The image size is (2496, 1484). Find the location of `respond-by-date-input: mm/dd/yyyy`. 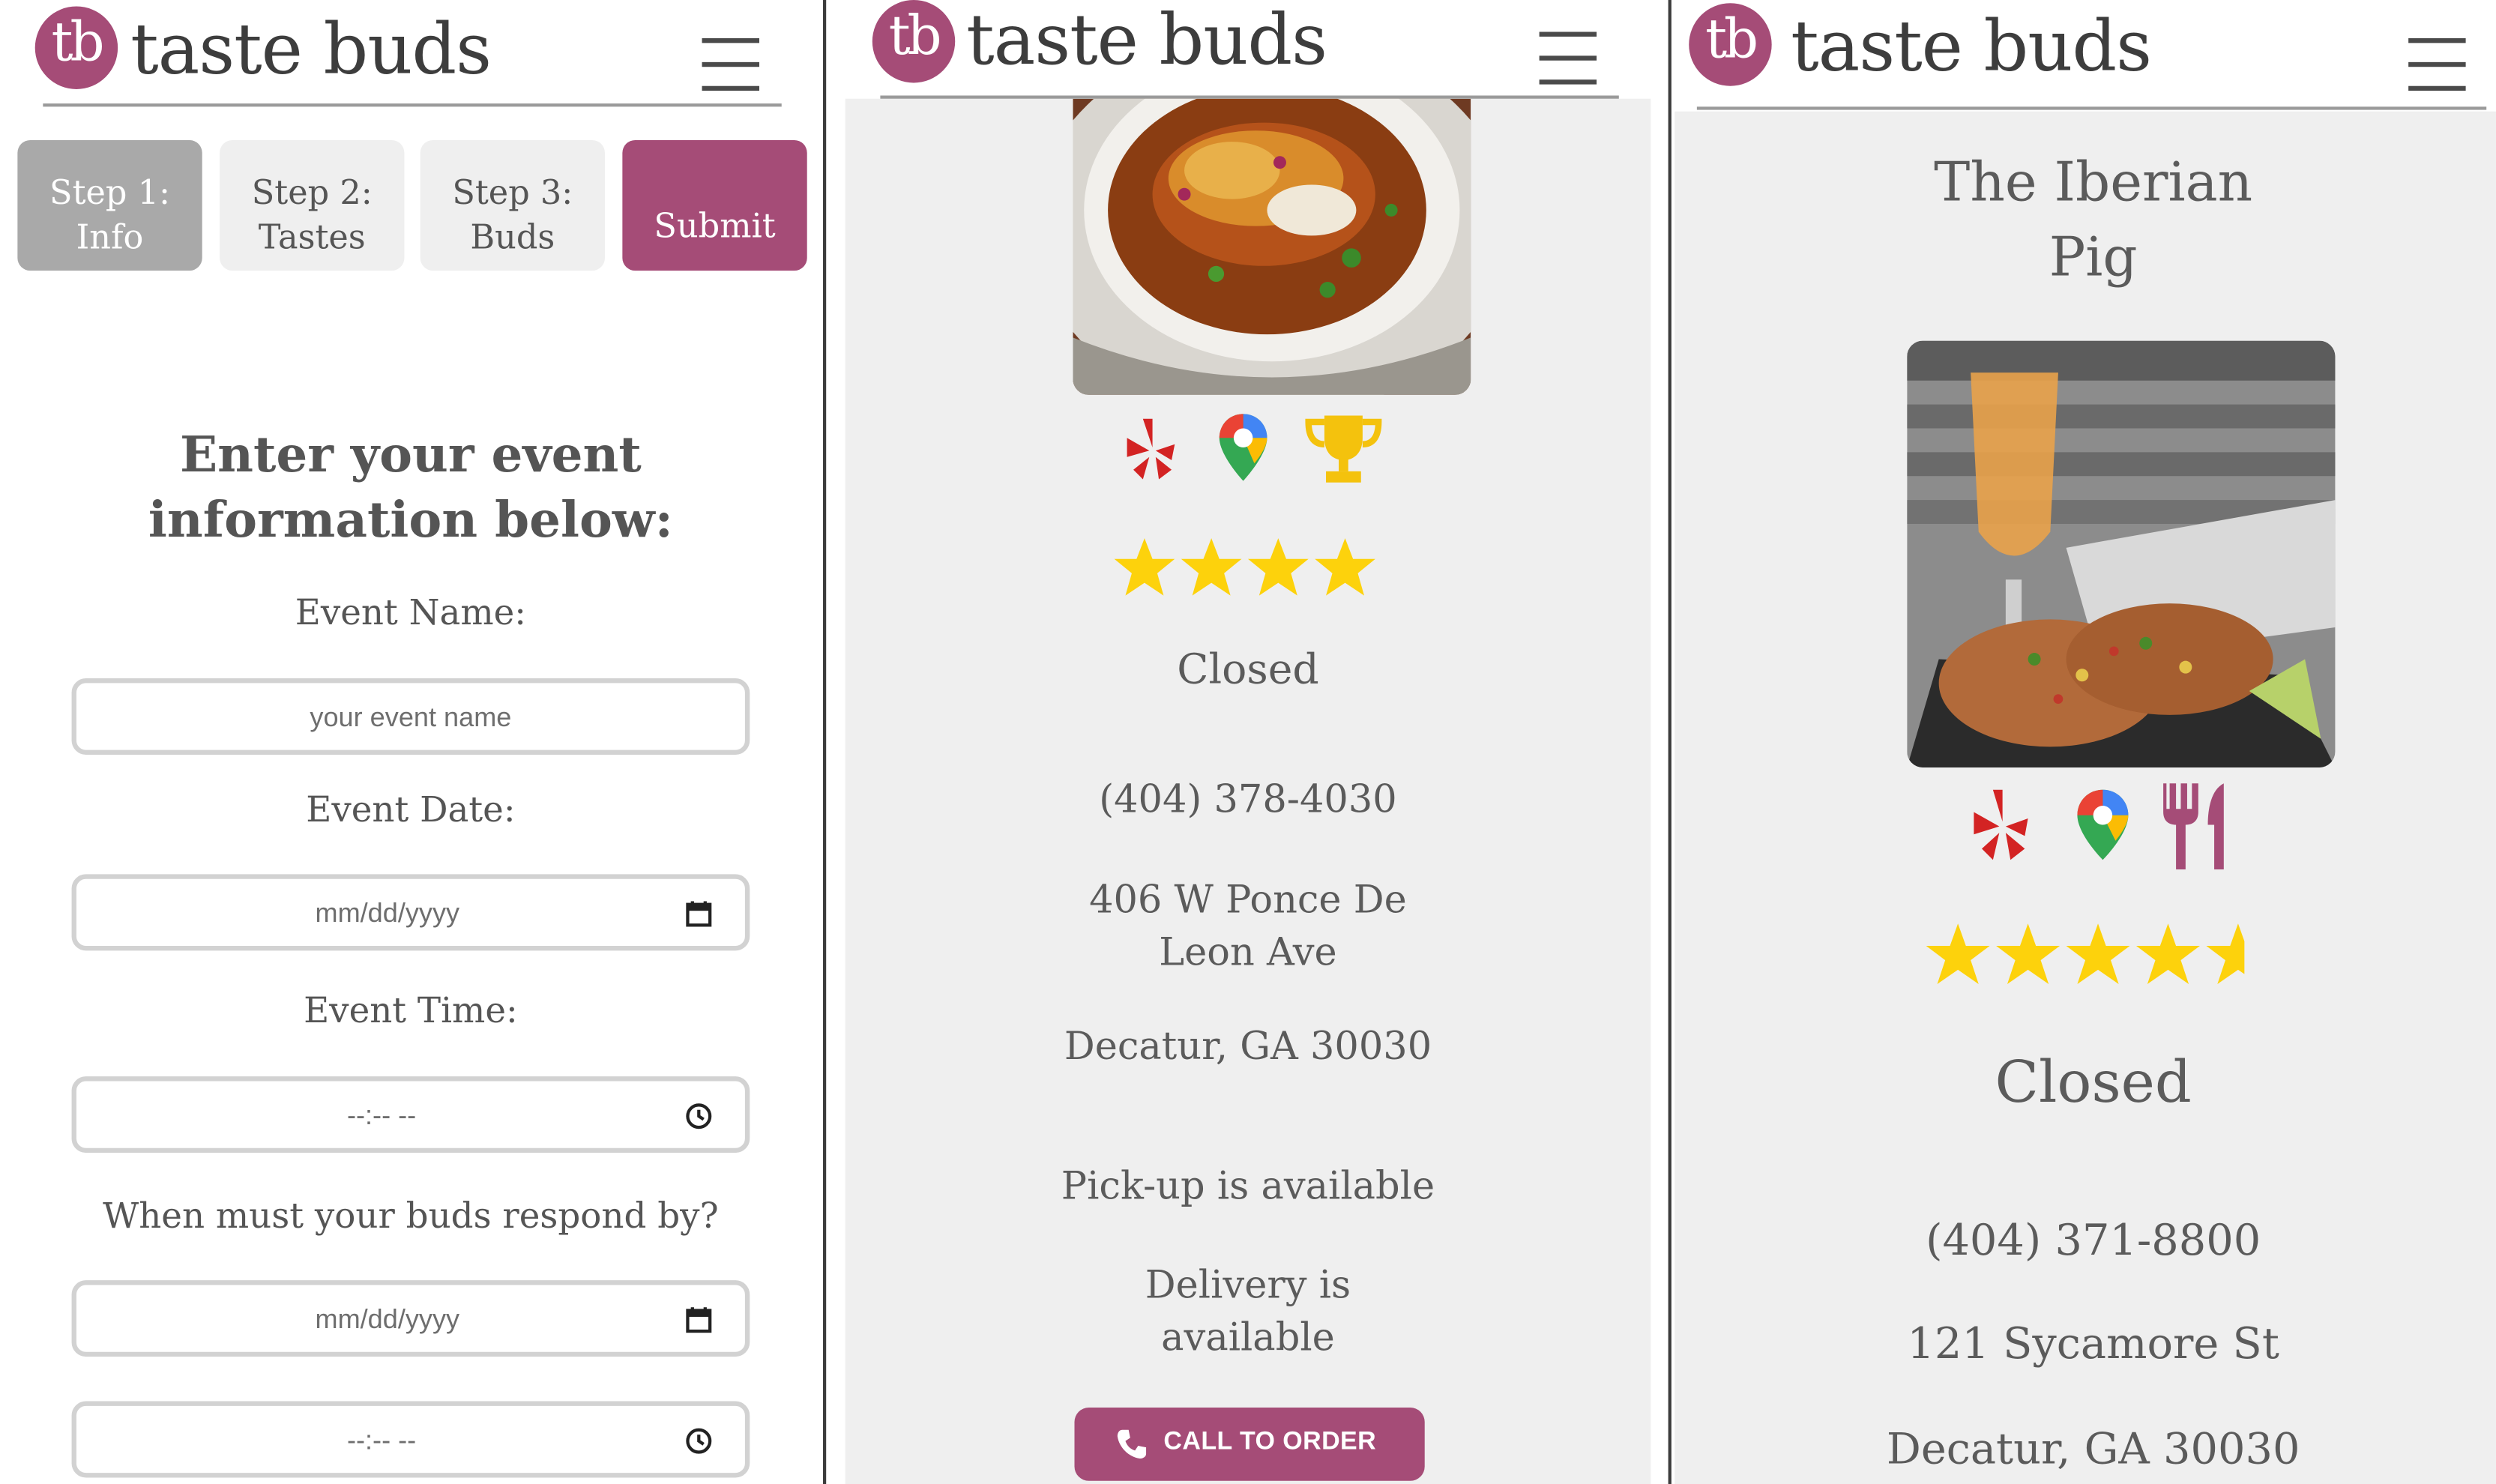

respond-by-date-input: mm/dd/yyyy is located at coordinates (410, 1319).